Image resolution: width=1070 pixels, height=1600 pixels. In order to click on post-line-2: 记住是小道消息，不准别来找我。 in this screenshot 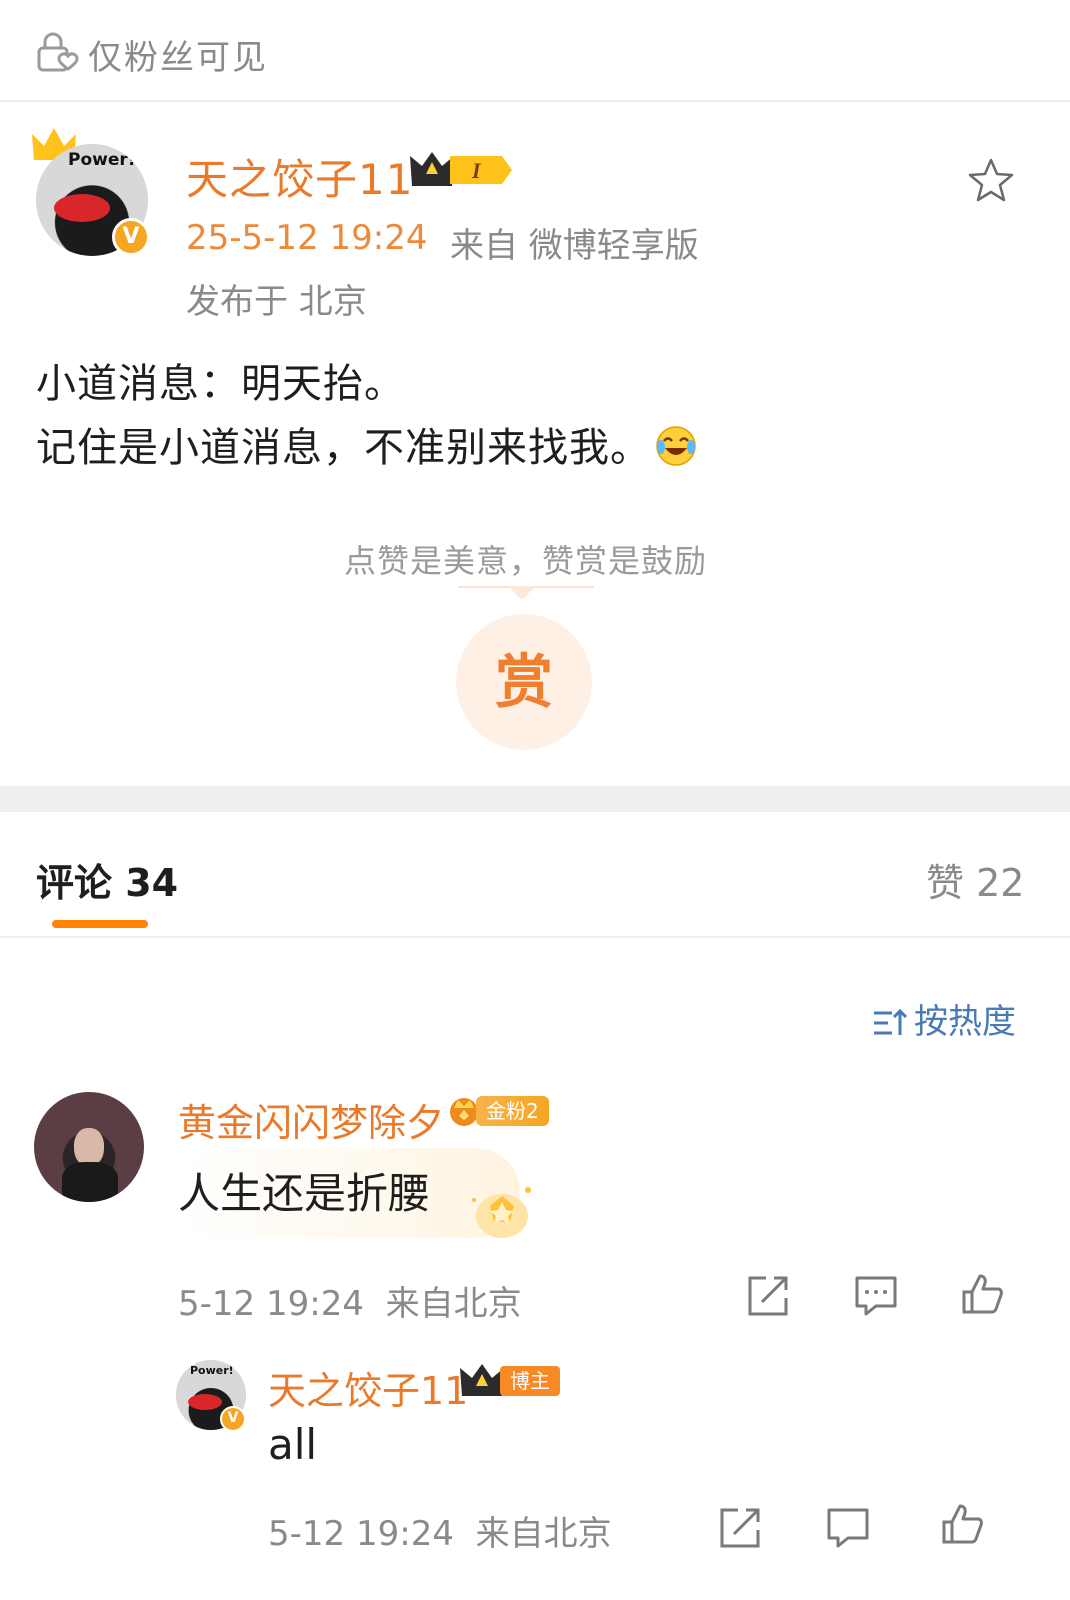, I will do `click(366, 448)`.